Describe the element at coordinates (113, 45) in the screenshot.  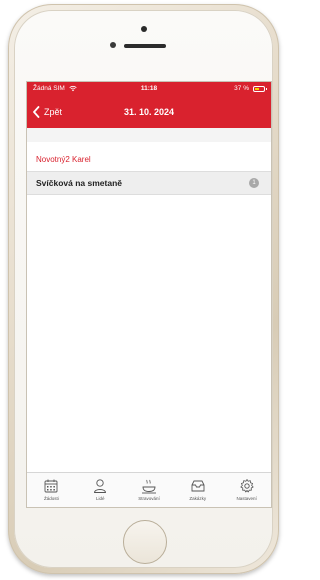
I see `front-camera` at that location.